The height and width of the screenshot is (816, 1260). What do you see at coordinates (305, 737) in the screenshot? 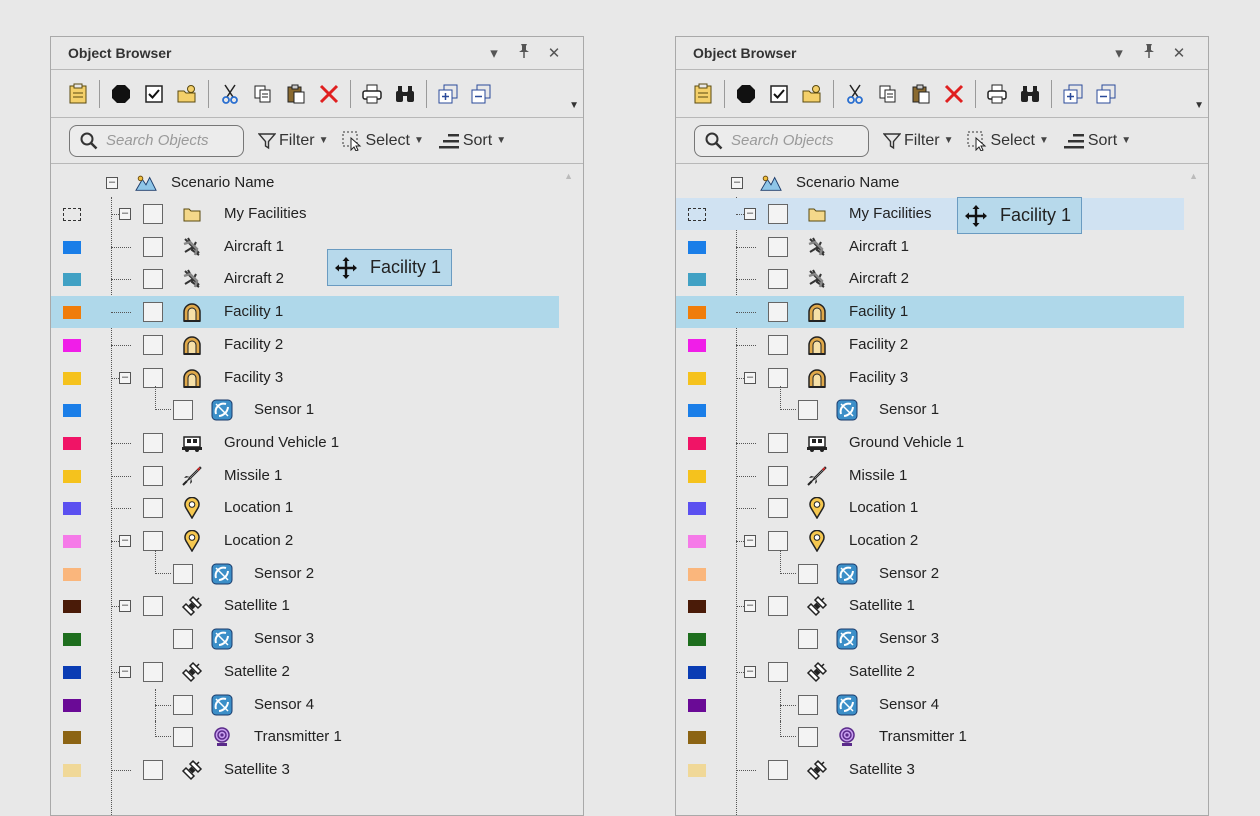
I see `tree-row: Transmitter 1` at bounding box center [305, 737].